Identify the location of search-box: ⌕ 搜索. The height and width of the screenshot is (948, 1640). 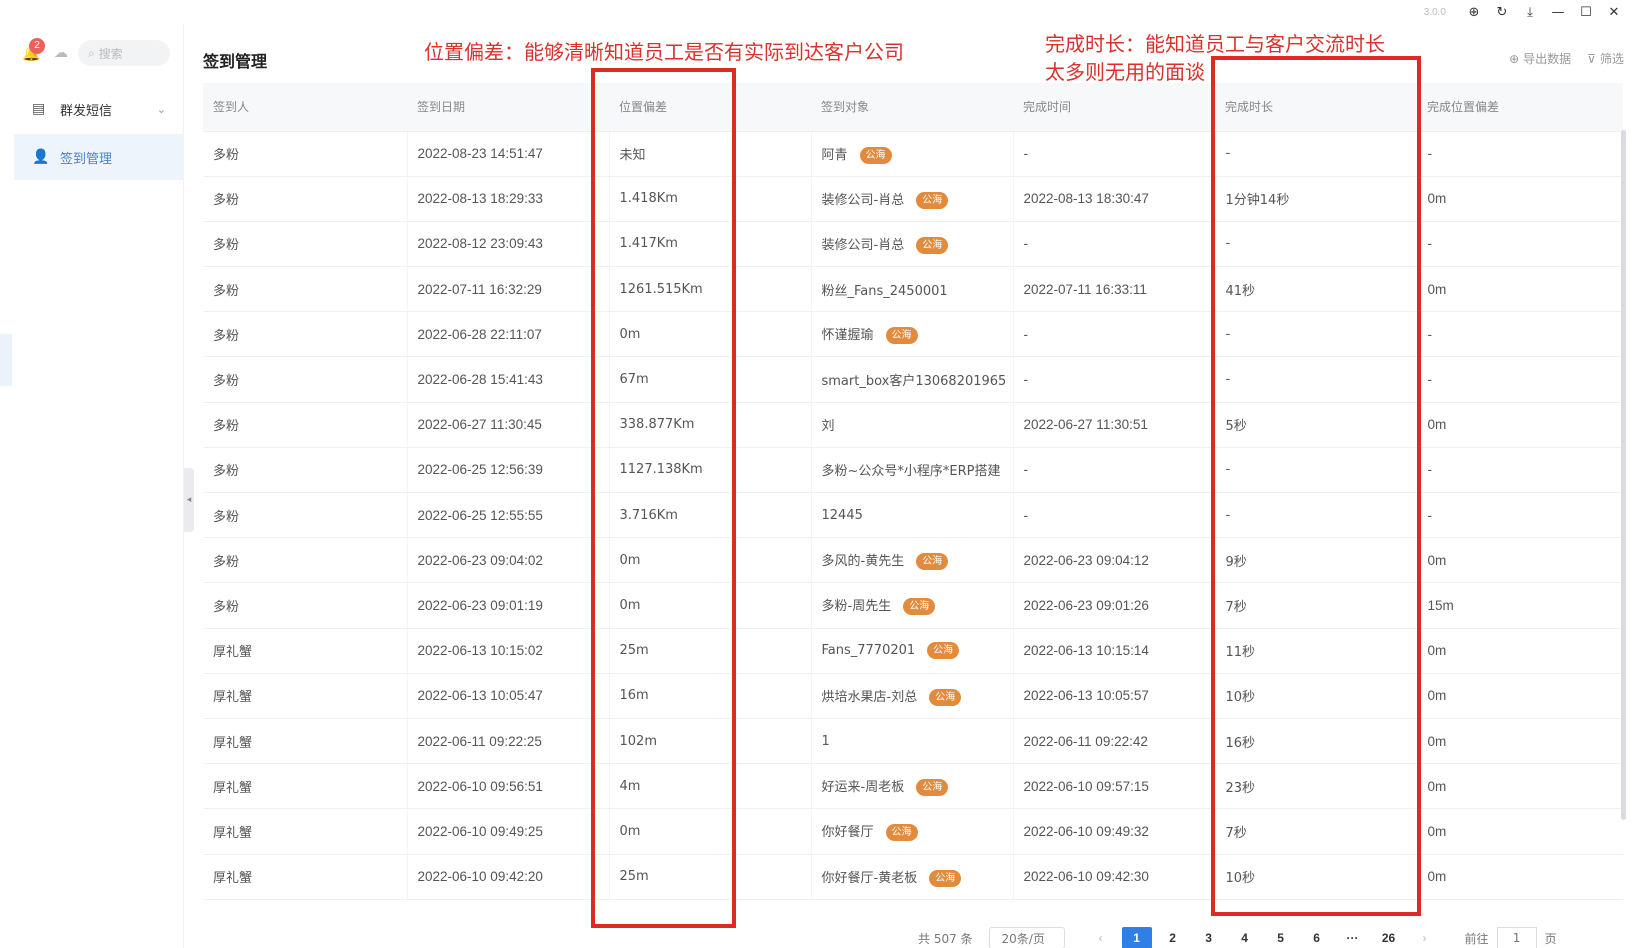
(124, 53).